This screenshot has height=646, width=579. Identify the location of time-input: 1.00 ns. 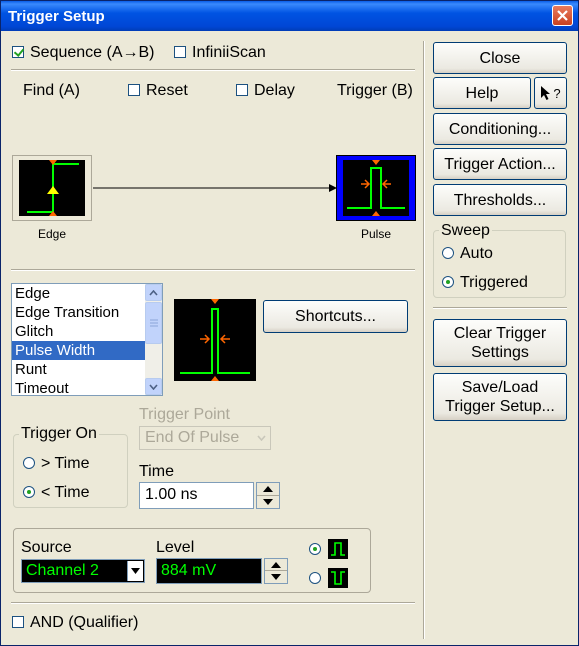
(196, 495).